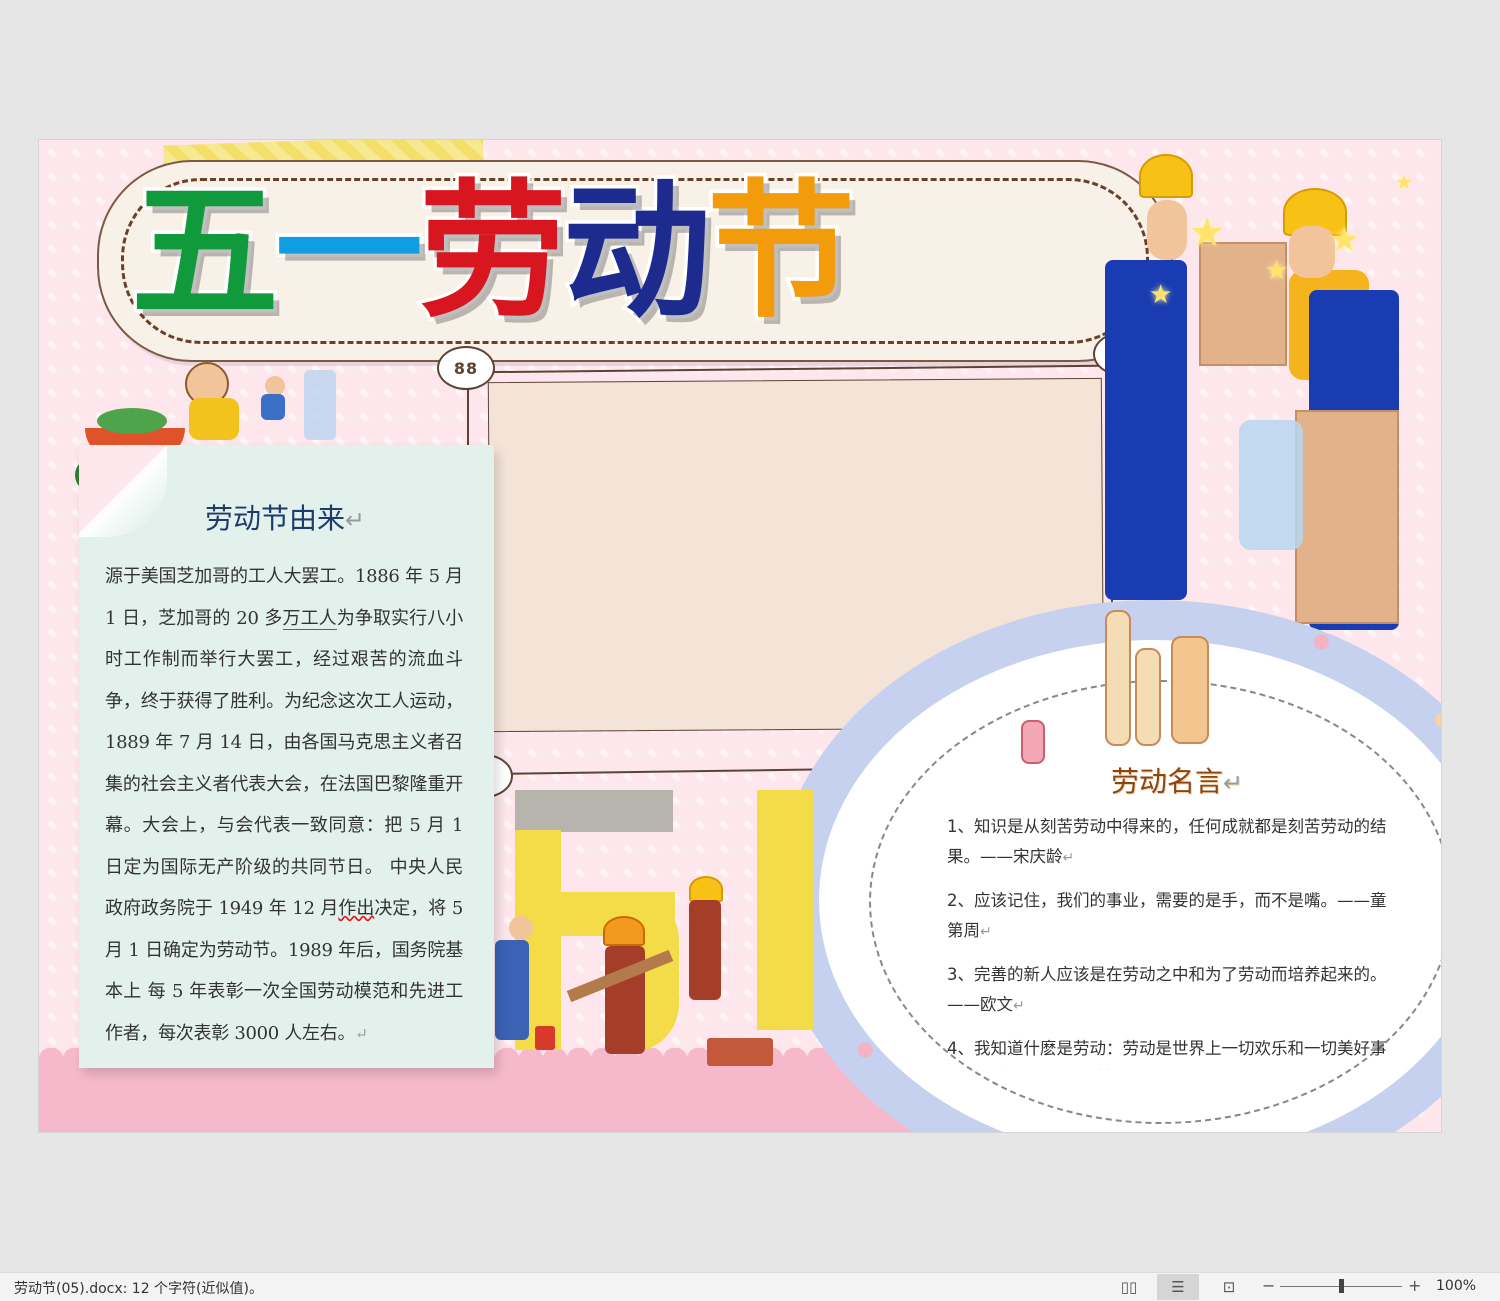  I want to click on letter-f-decoration, so click(1190, 690).